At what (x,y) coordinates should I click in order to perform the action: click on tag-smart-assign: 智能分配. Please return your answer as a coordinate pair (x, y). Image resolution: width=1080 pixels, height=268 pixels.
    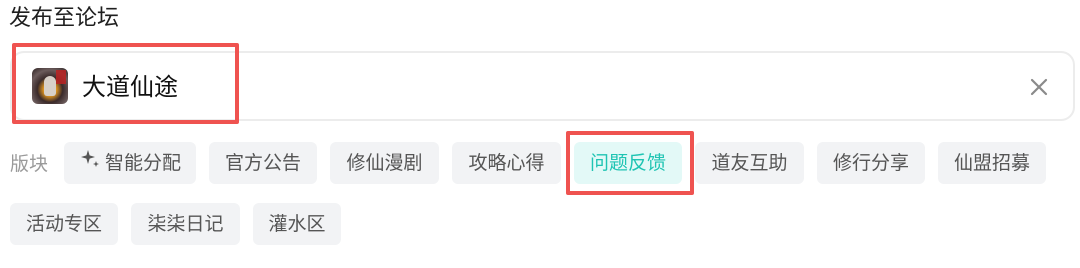
    Looking at the image, I should click on (130, 163).